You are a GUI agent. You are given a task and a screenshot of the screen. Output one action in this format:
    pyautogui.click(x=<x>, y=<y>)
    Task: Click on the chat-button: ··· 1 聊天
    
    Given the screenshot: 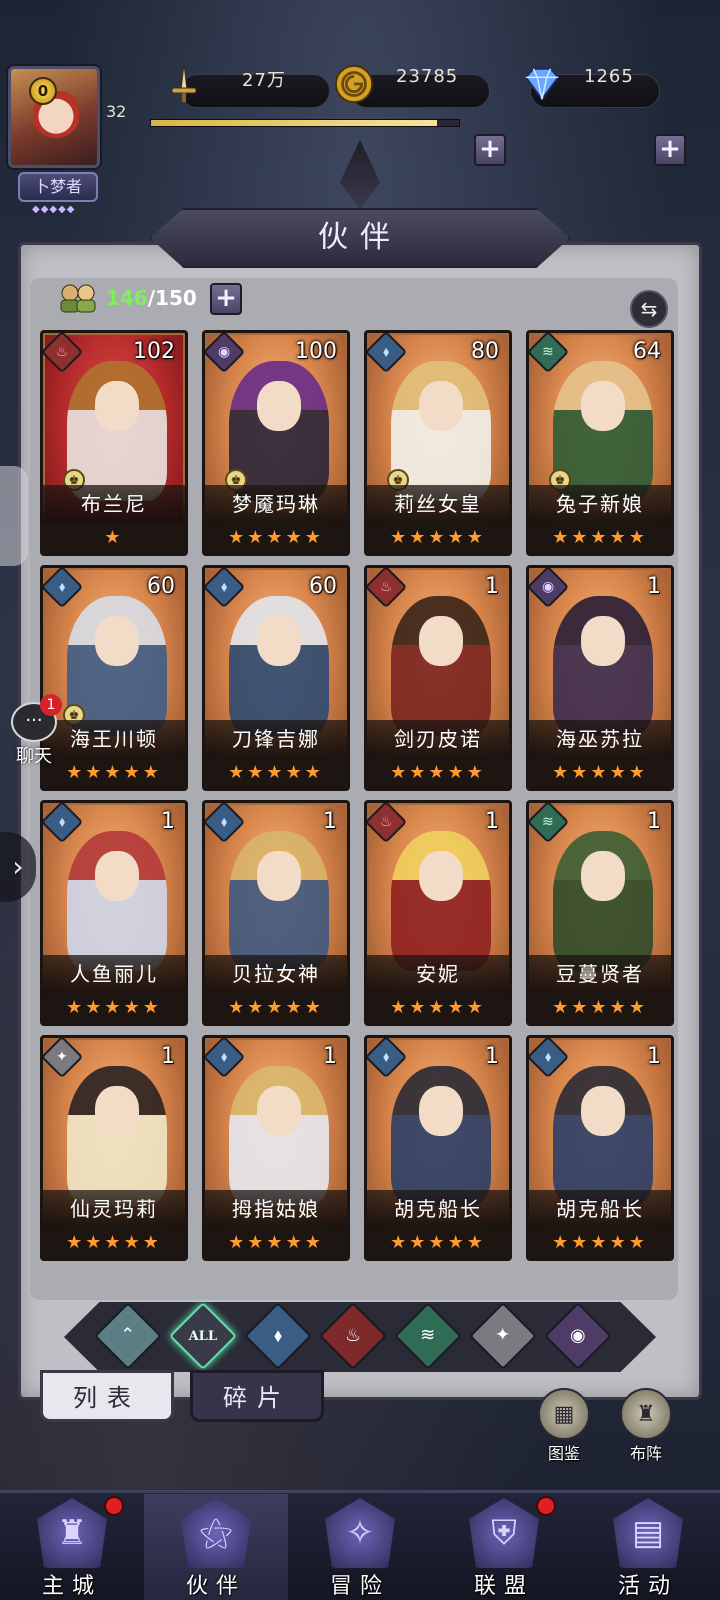 What is the action you would take?
    pyautogui.click(x=35, y=738)
    